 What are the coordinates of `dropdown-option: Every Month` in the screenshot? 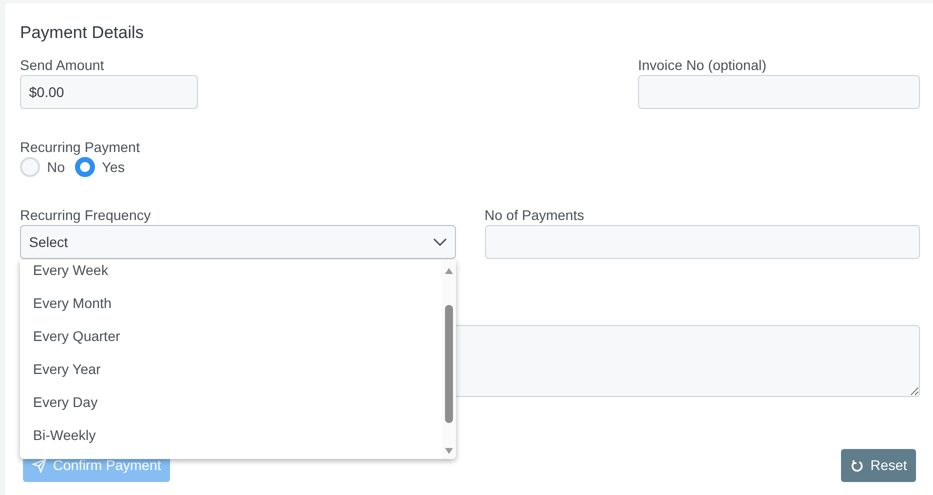 It's located at (231, 303).